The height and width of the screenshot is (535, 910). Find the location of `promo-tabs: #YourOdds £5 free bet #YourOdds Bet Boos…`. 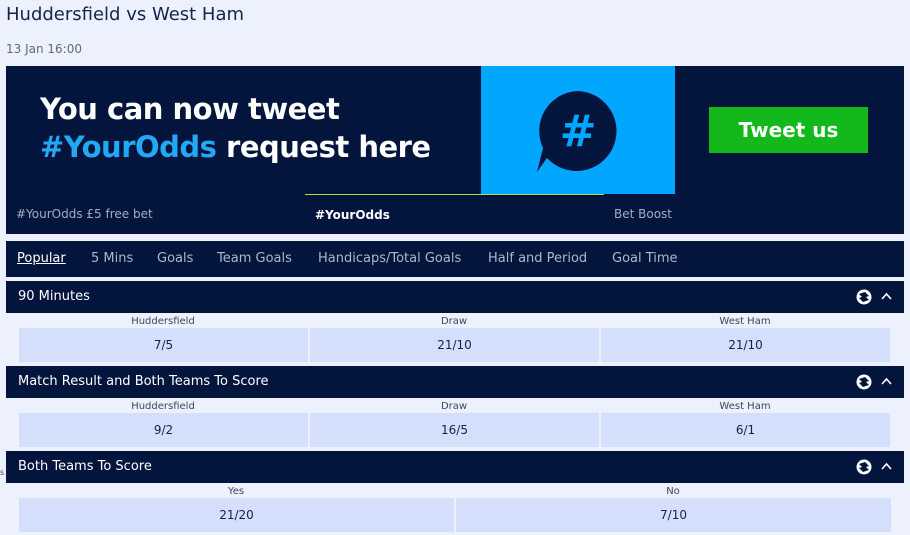

promo-tabs: #YourOdds £5 free bet #YourOdds Bet Boos… is located at coordinates (455, 214).